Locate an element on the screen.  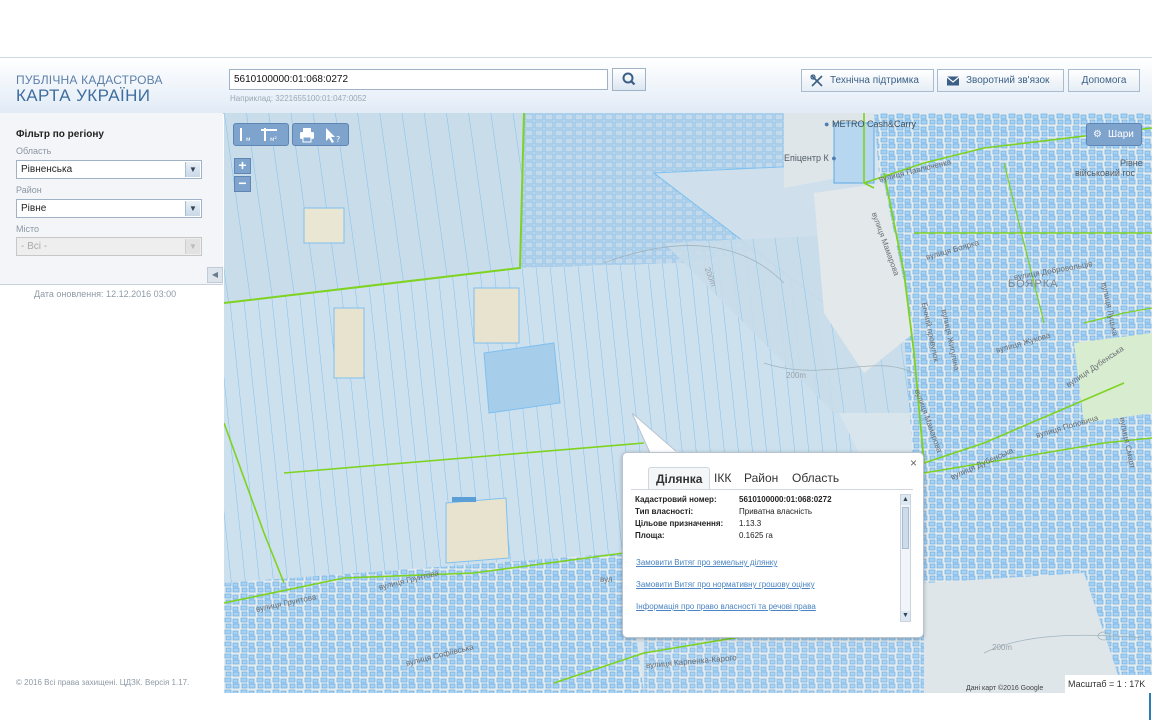
tab-oblast: Область is located at coordinates (815, 478).